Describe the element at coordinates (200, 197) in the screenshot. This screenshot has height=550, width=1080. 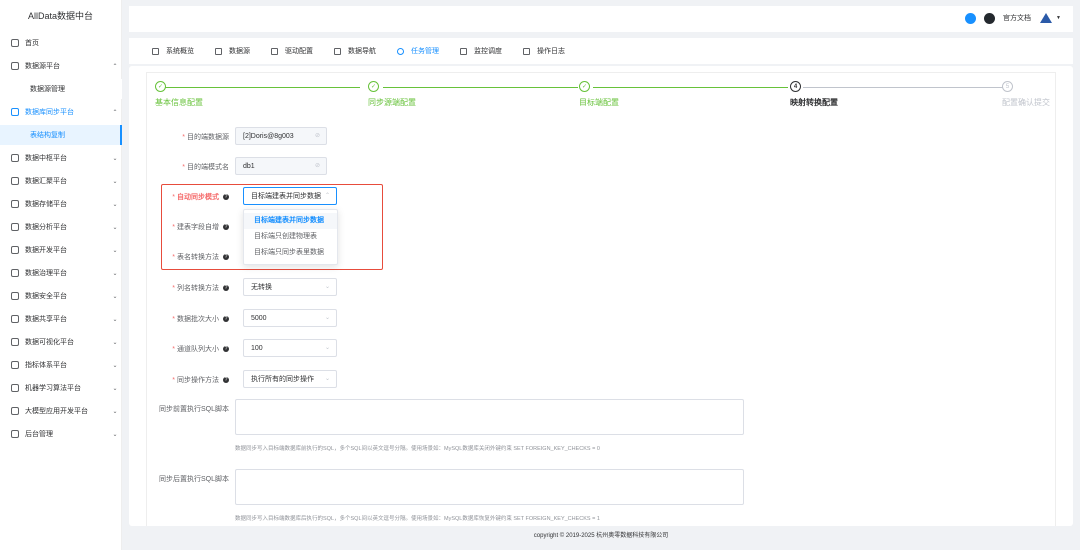
I see `auto-sync-mode-label: * 自动同步模式?` at that location.